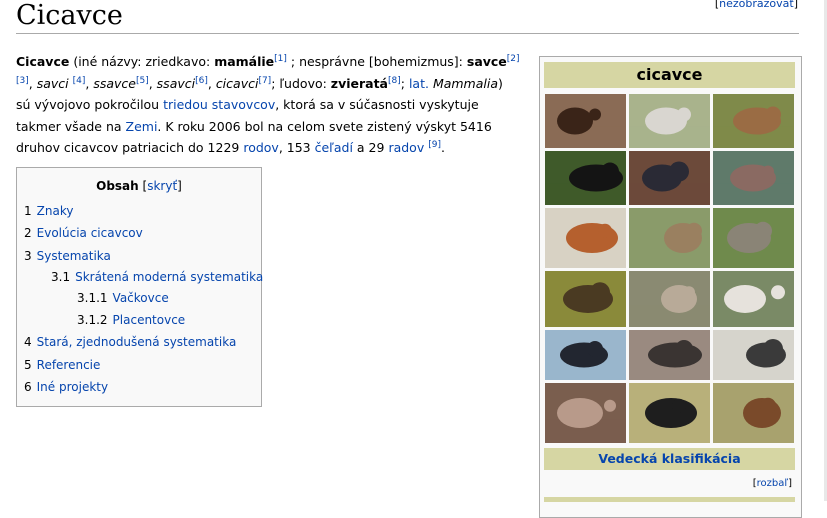  I want to click on toc-number: 1, so click(28, 211).